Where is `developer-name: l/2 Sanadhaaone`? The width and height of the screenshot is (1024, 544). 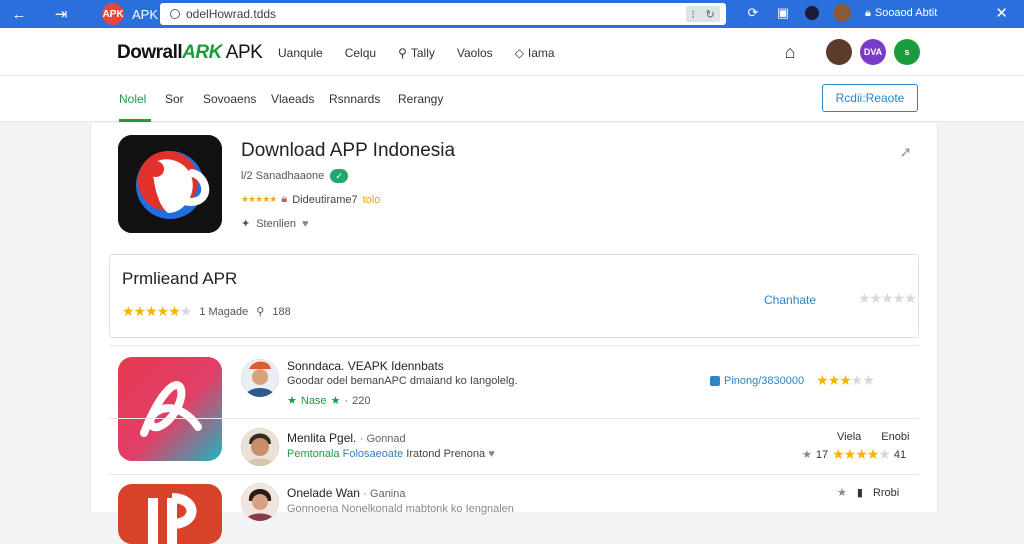
developer-name: l/2 Sanadhaaone is located at coordinates (282, 176).